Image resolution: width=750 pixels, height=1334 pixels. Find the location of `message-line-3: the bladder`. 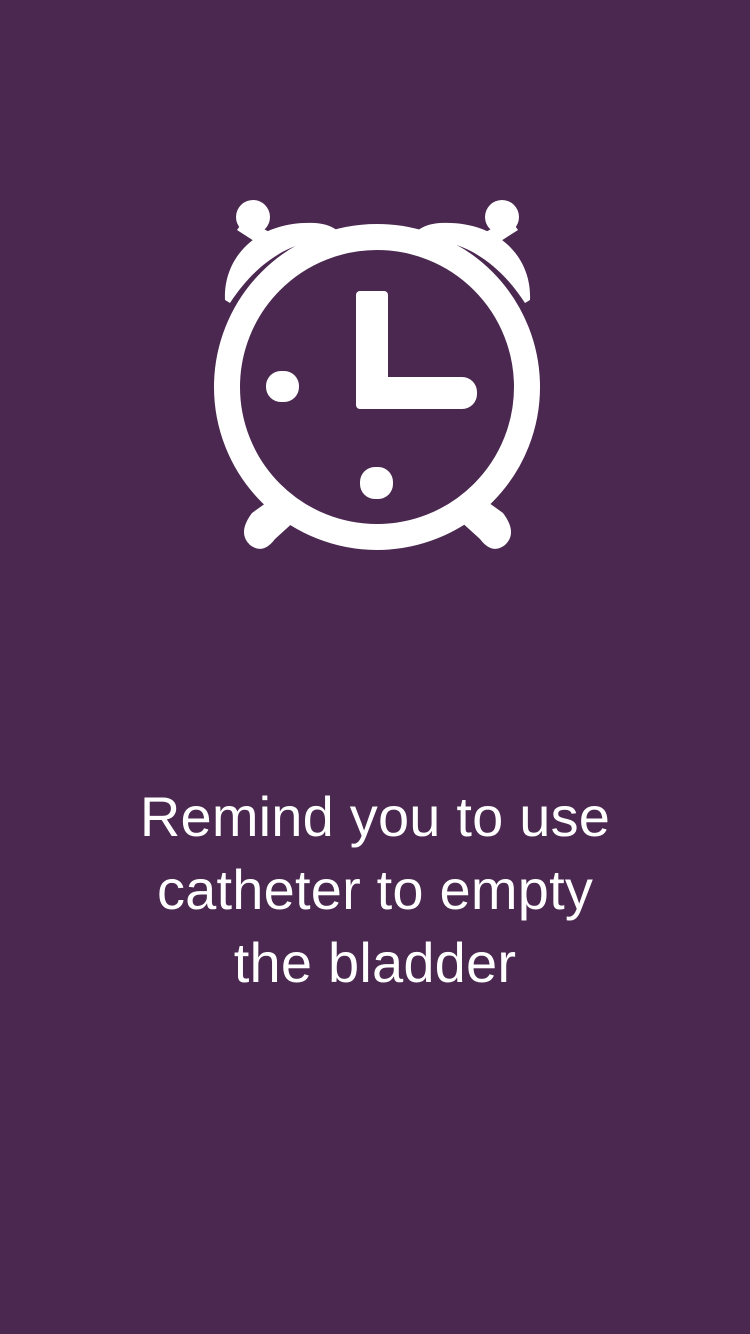

message-line-3: the bladder is located at coordinates (375, 962).